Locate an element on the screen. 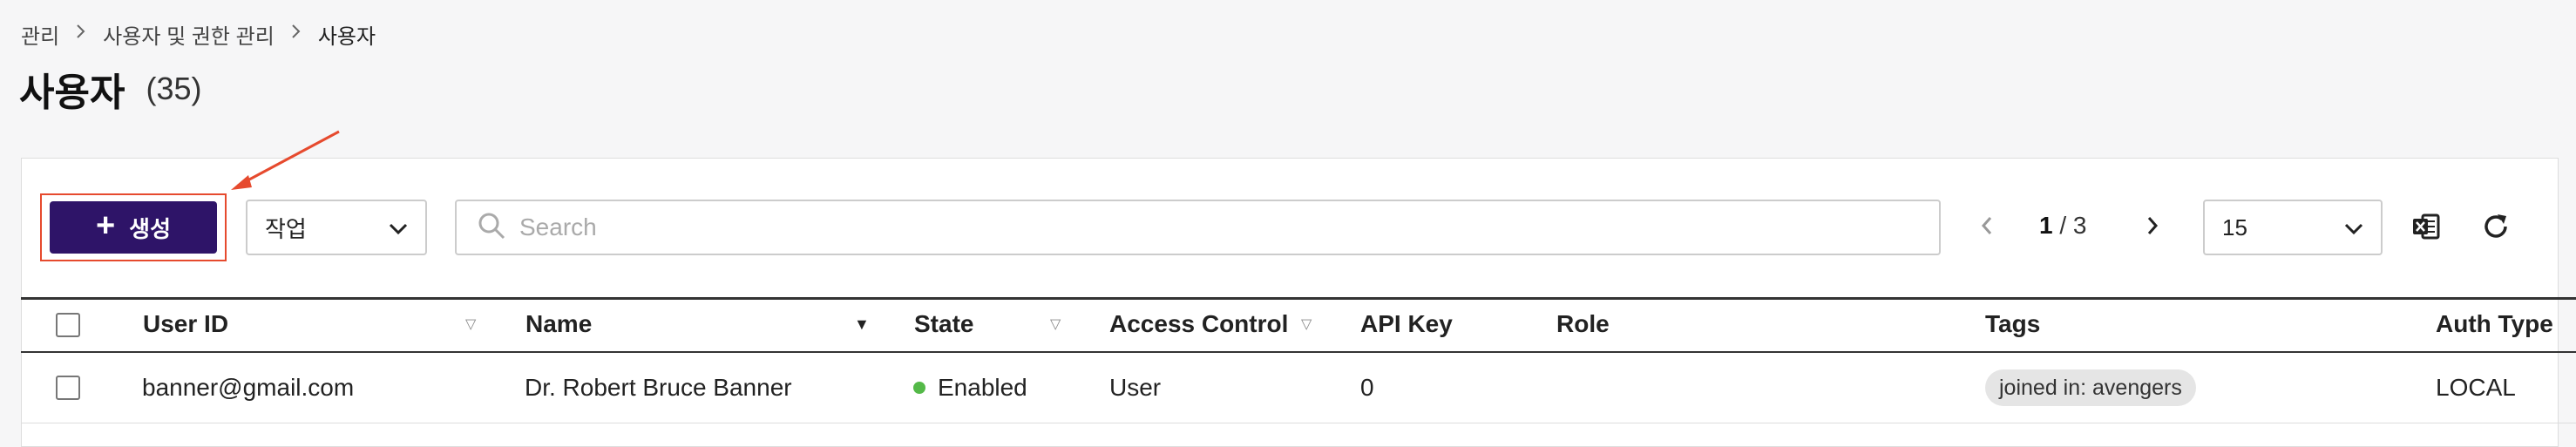 The height and width of the screenshot is (447, 2576). tag-badge: joined in: avengers is located at coordinates (2091, 388).